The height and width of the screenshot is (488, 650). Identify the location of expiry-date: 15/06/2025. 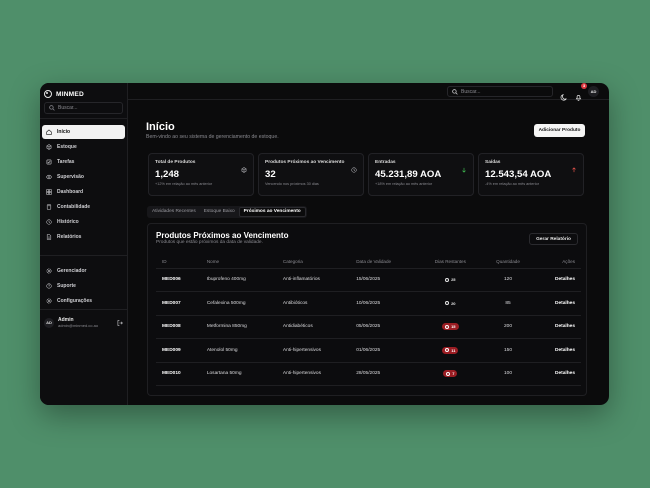
(384, 280).